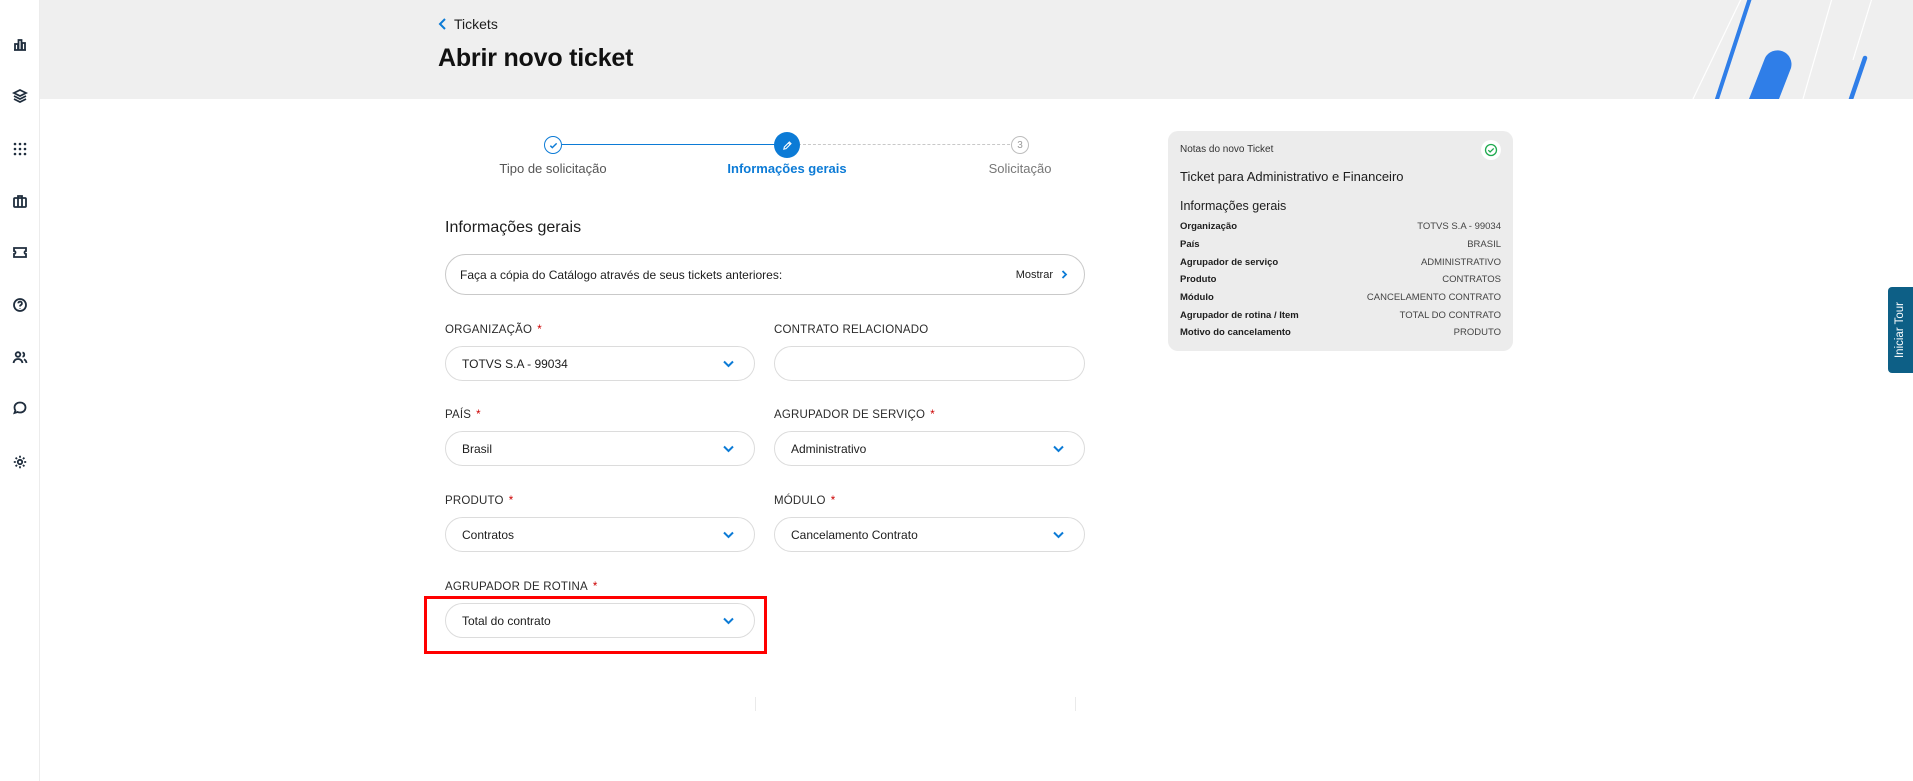 This screenshot has width=1913, height=781. Describe the element at coordinates (674, 144) in the screenshot. I see `stepper-line-done` at that location.